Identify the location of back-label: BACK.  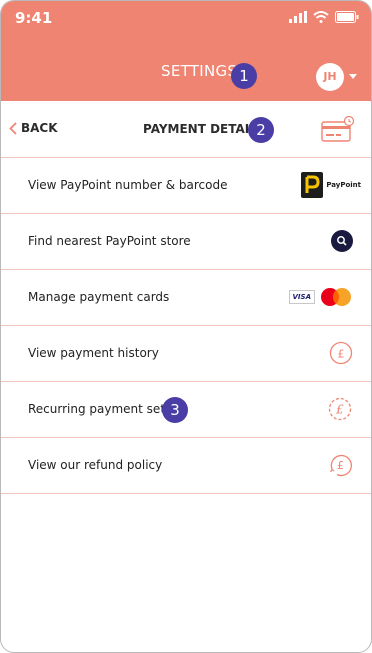
(39, 128).